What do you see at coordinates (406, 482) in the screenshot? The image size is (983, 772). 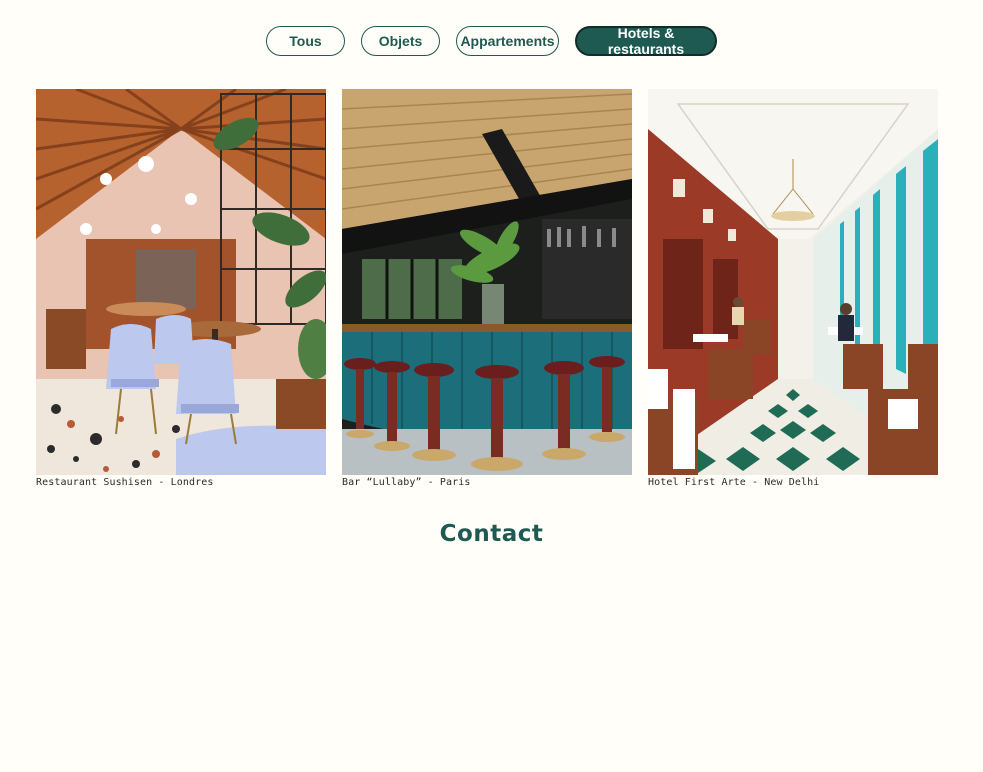 I see `gallery-caption: Bar “Lullaby” - Paris` at bounding box center [406, 482].